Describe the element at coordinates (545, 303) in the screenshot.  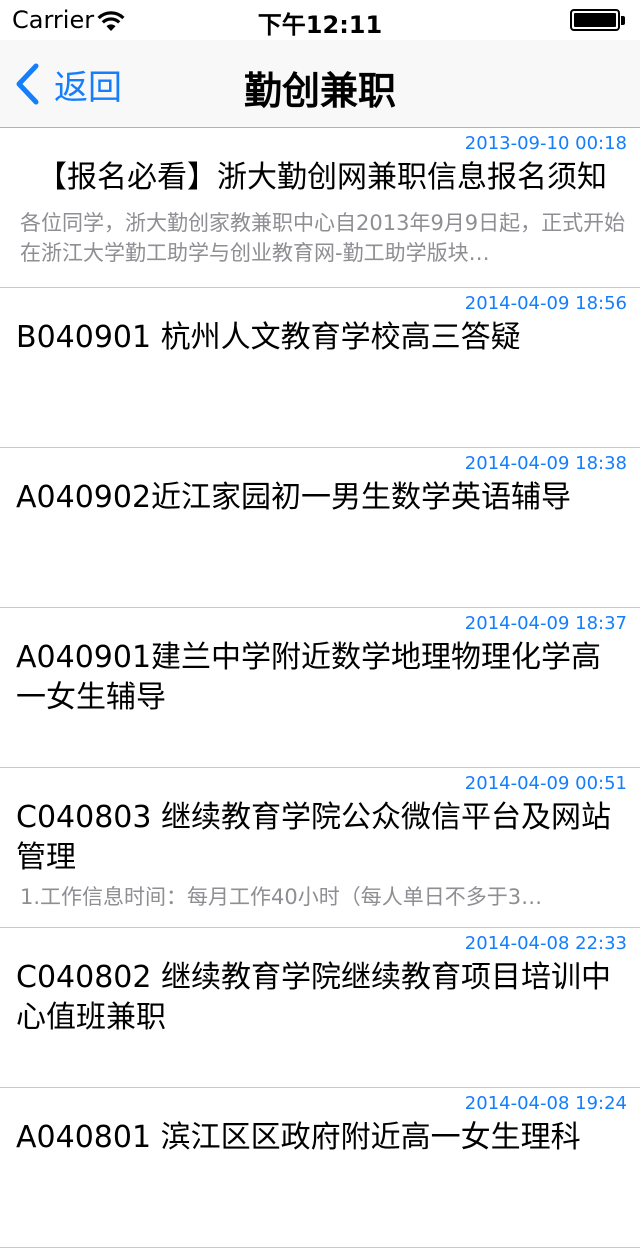
I see `item-date: 2014-04-09 18:56` at that location.